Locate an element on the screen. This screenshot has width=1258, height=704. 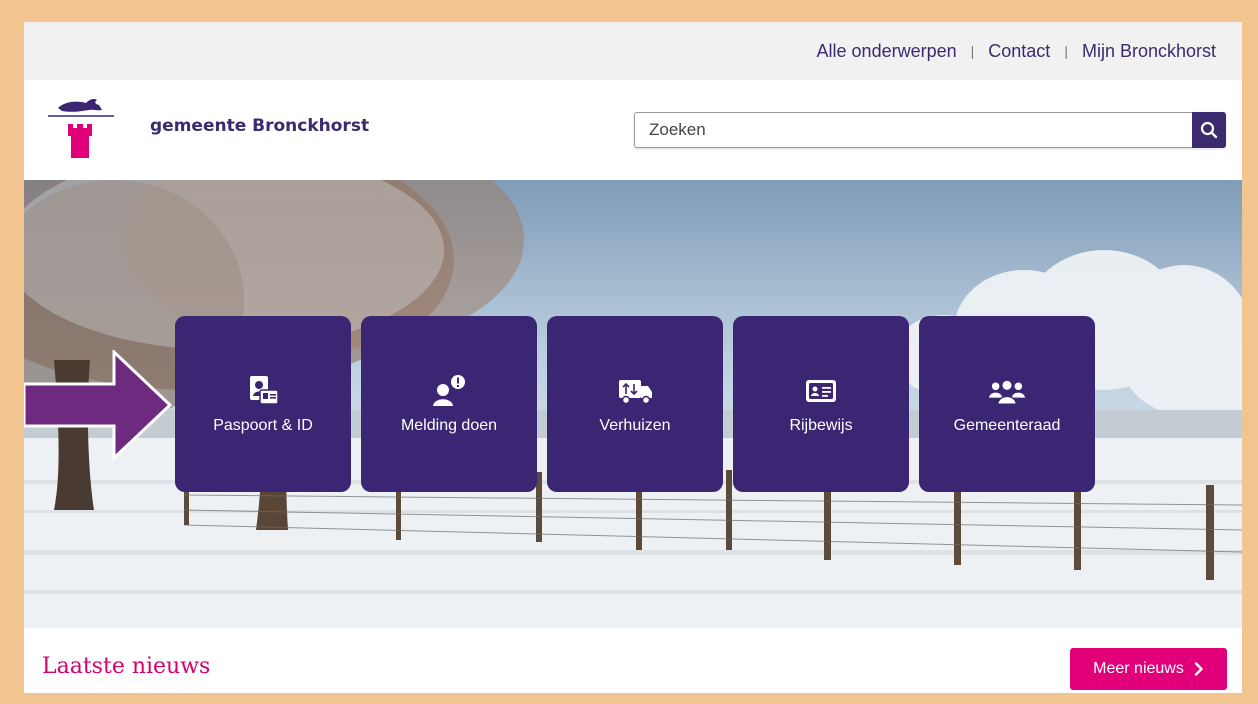
more-news-button: Meer nieuws is located at coordinates (1148, 669).